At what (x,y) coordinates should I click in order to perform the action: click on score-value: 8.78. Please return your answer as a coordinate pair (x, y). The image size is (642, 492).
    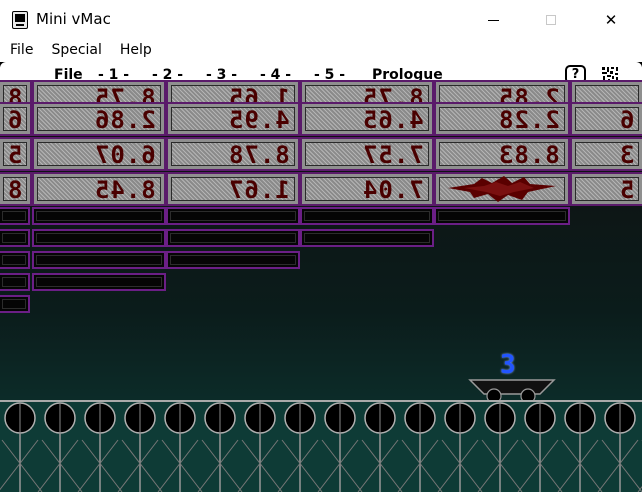
    Looking at the image, I should click on (259, 155).